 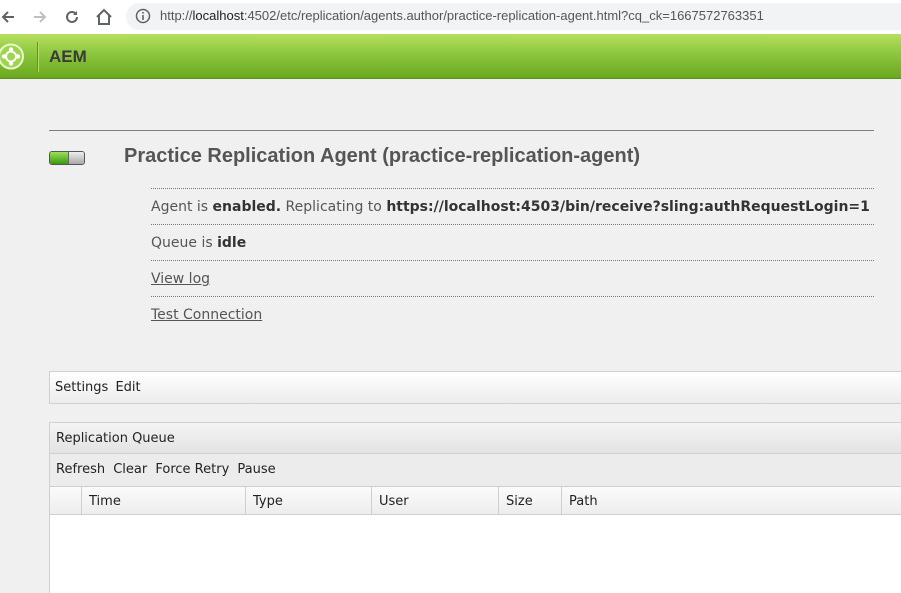 What do you see at coordinates (10, 17) in the screenshot?
I see `back-arrow-icon` at bounding box center [10, 17].